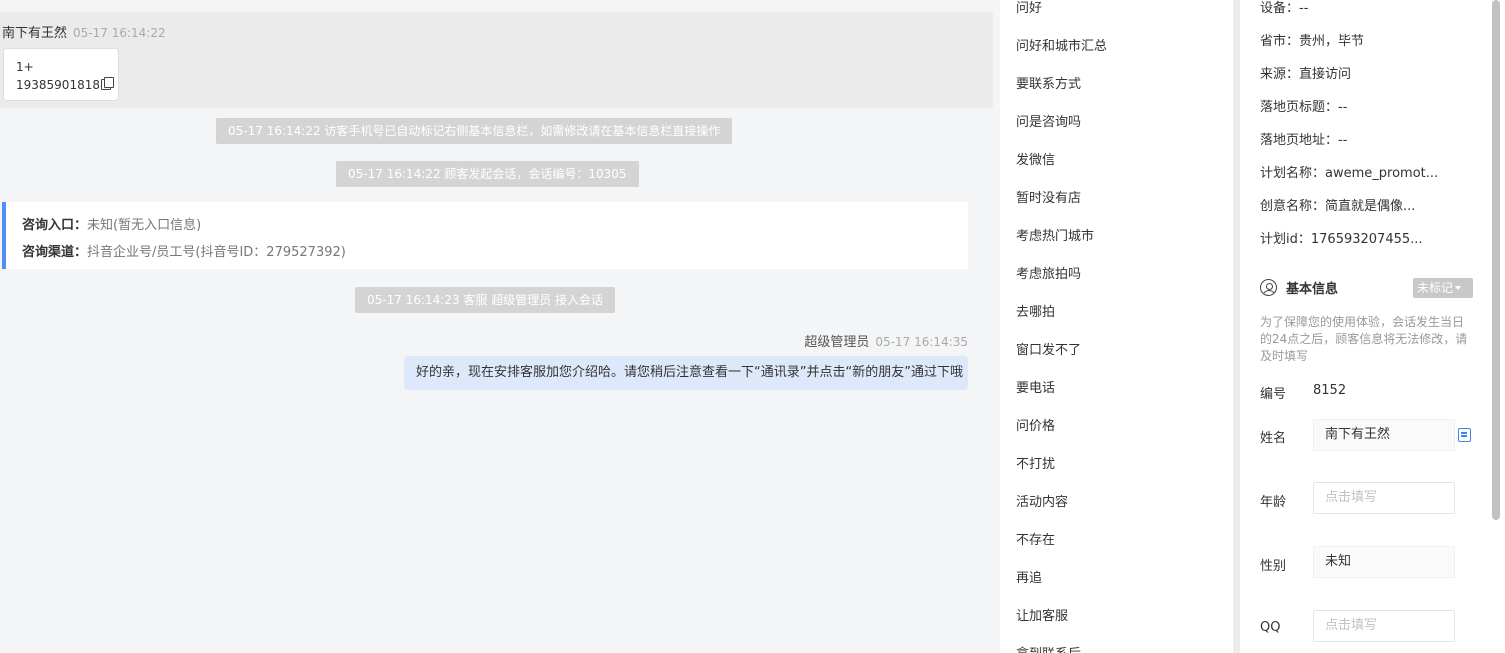 Image resolution: width=1505 pixels, height=653 pixels. I want to click on tag-dropdown: 未标记, so click(1443, 288).